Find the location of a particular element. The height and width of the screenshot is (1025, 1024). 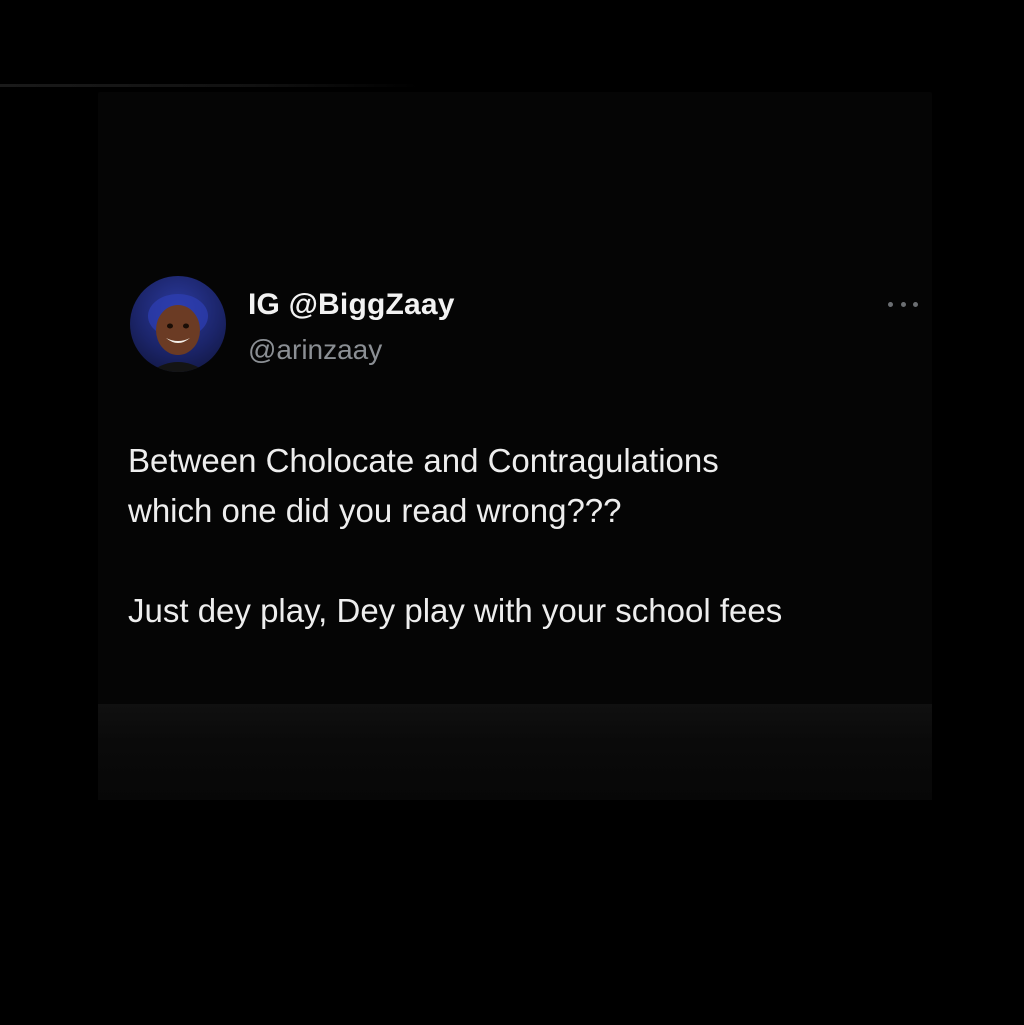

ellipsis-icon is located at coordinates (903, 304).